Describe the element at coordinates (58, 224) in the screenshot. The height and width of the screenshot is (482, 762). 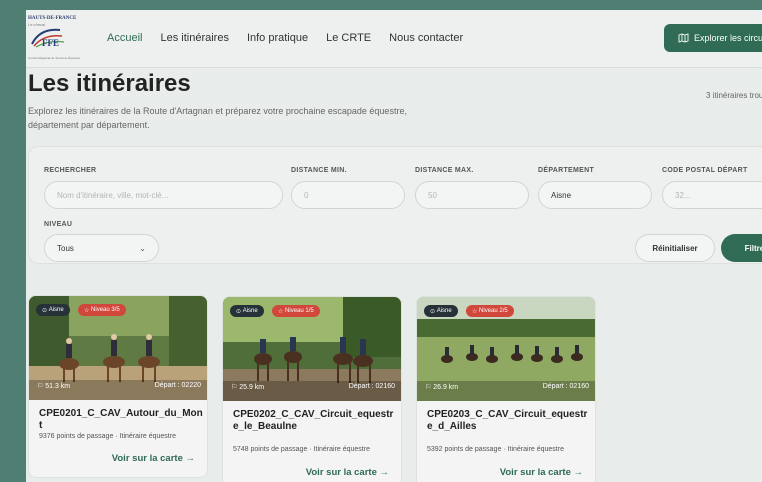
I see `level-label: NIVEAU` at that location.